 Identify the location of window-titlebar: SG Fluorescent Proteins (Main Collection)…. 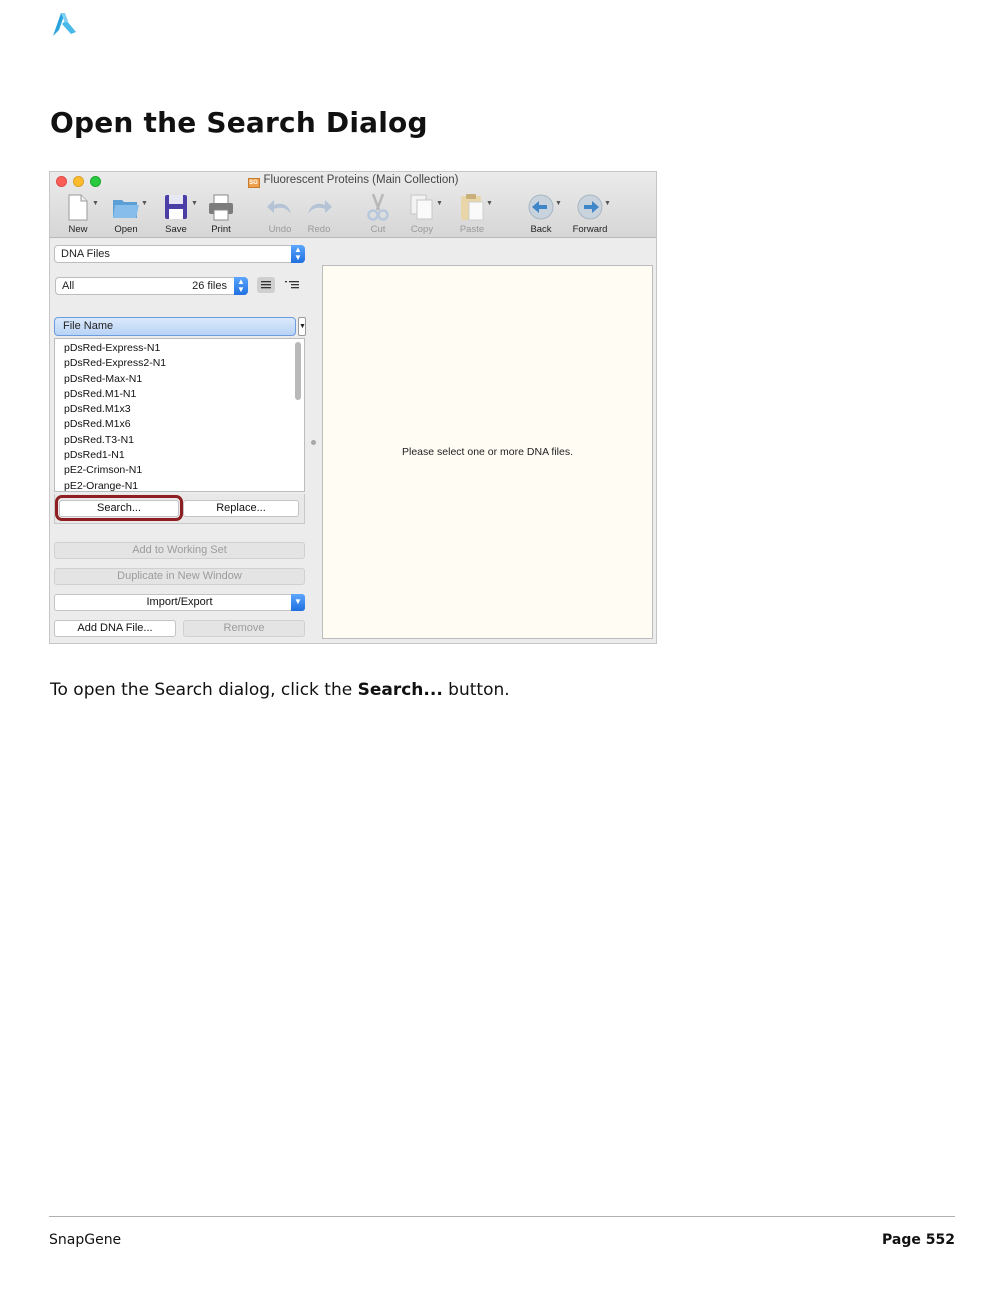
(353, 205).